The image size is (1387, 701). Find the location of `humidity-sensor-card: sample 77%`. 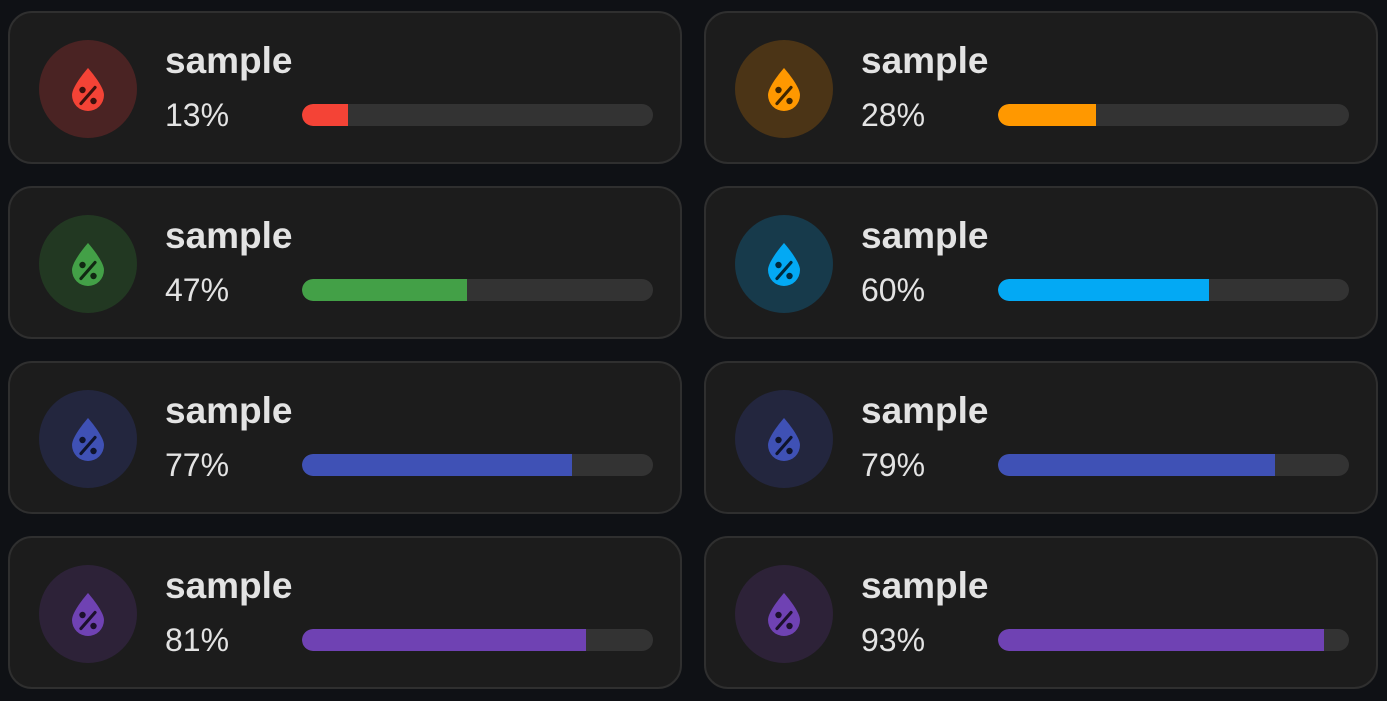

humidity-sensor-card: sample 77% is located at coordinates (345, 437).